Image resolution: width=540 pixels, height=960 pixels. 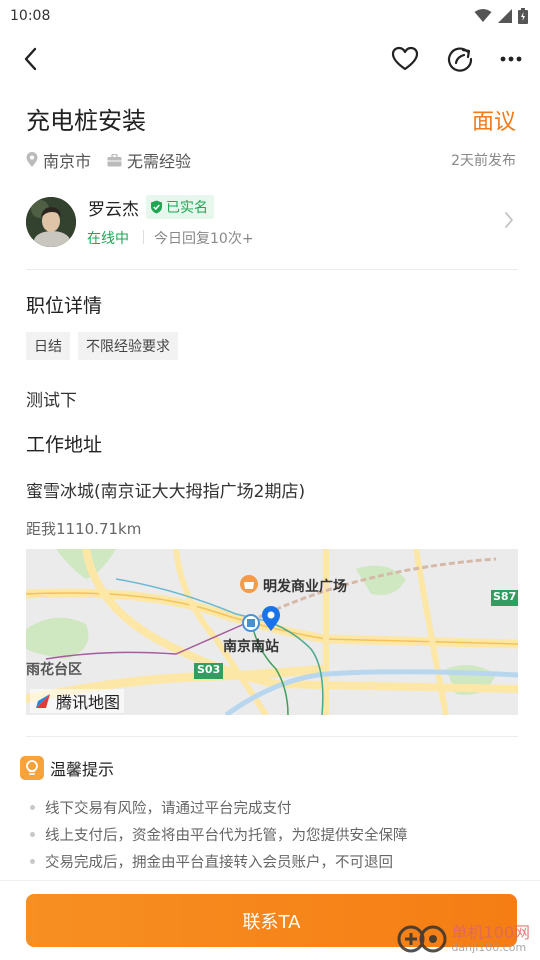 What do you see at coordinates (51, 401) in the screenshot?
I see `job-description: 测试下` at bounding box center [51, 401].